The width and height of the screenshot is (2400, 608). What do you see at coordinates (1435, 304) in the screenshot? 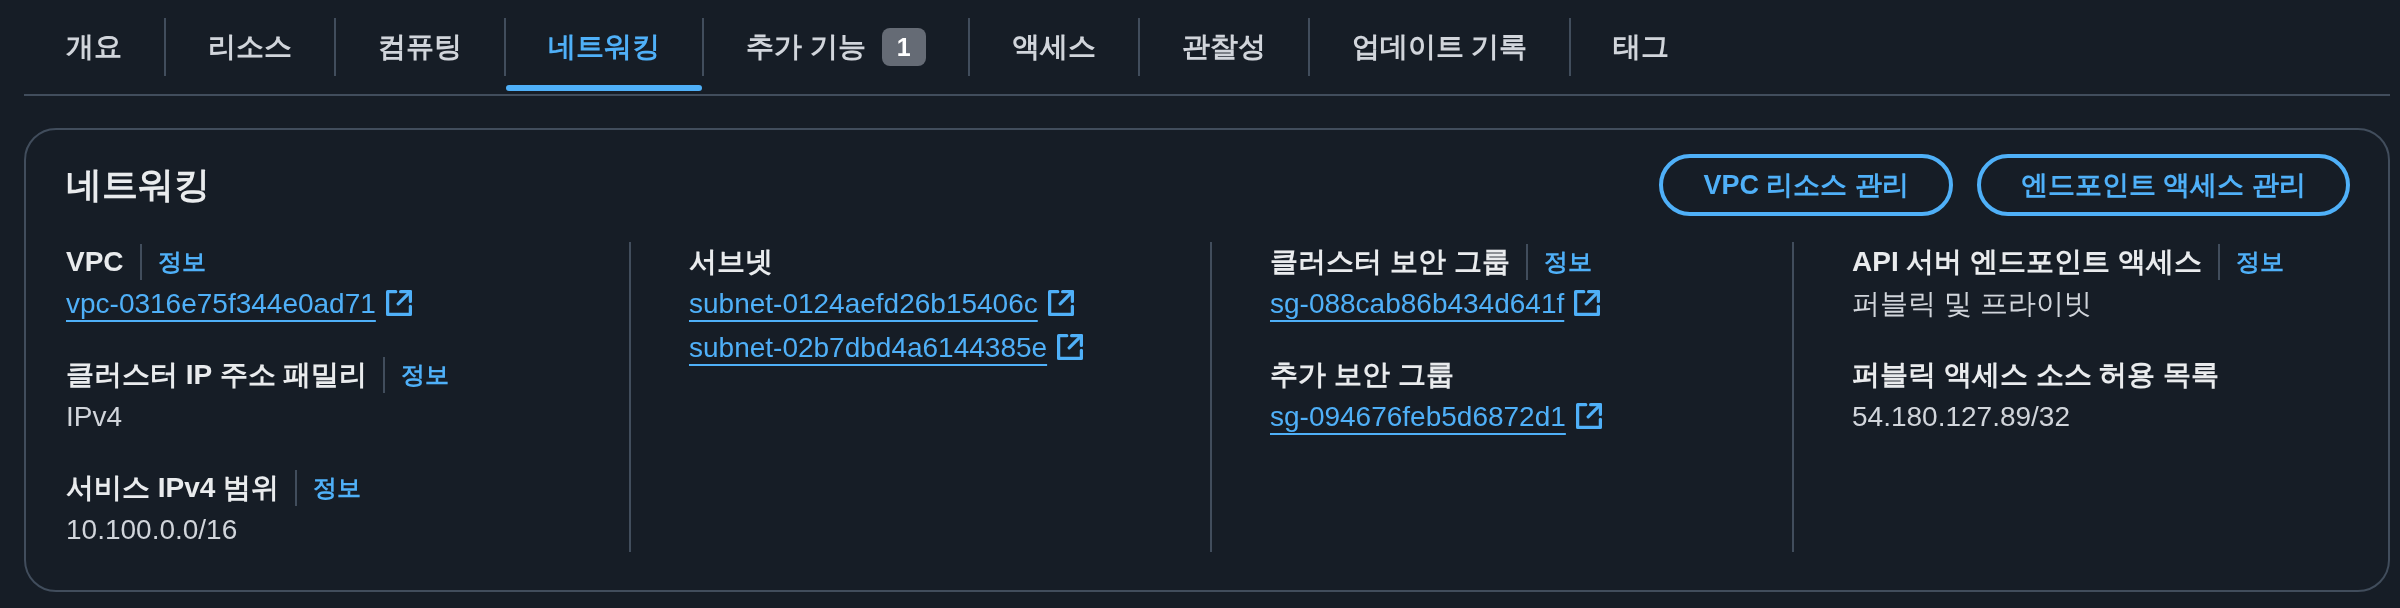
I see `resource-link: sg-088cab86b434d641f` at bounding box center [1435, 304].